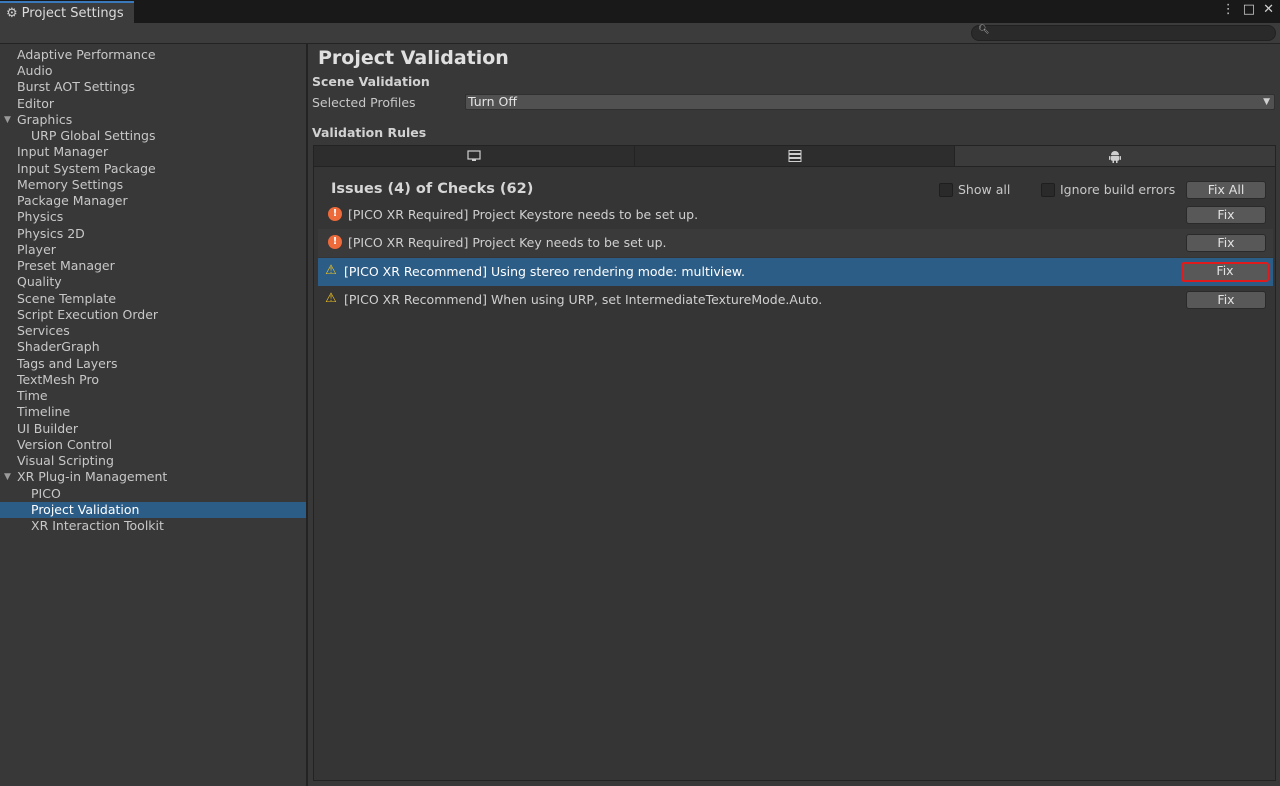 The image size is (1280, 786). What do you see at coordinates (153, 494) in the screenshot?
I see `sidebar-item-pico: PICO` at bounding box center [153, 494].